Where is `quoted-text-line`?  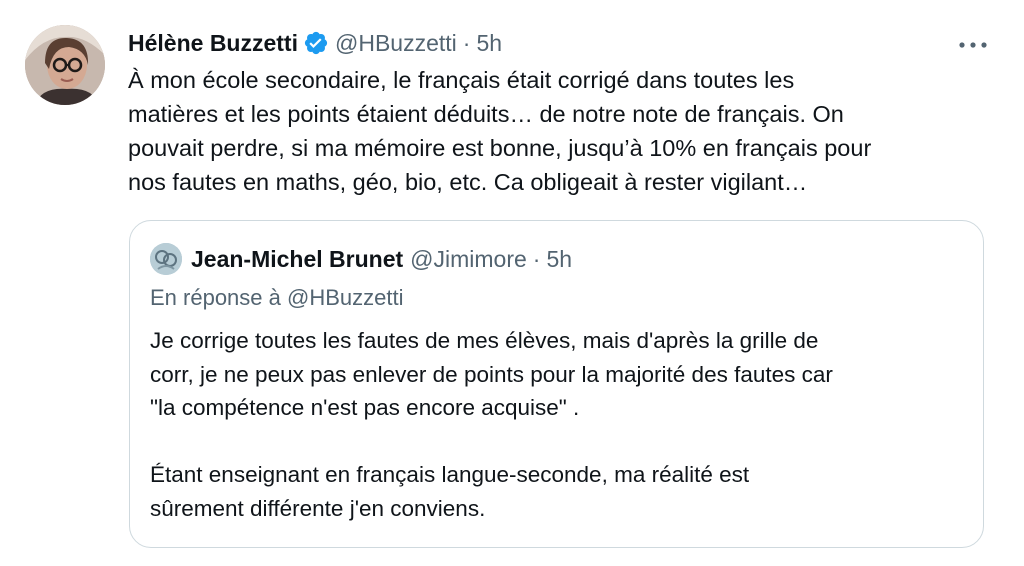
quoted-text-line is located at coordinates (491, 442).